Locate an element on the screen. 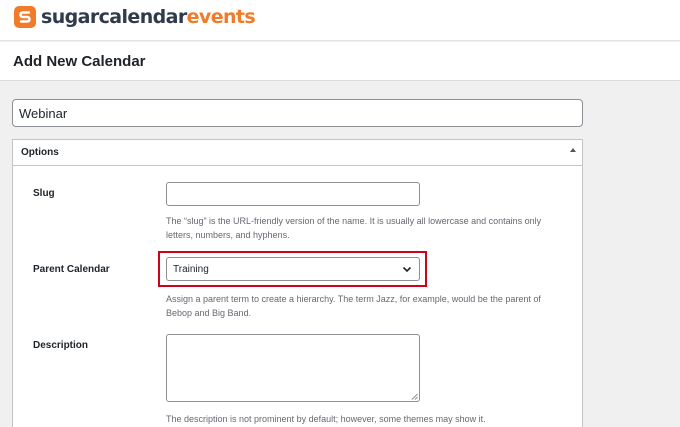  slug-input is located at coordinates (293, 194).